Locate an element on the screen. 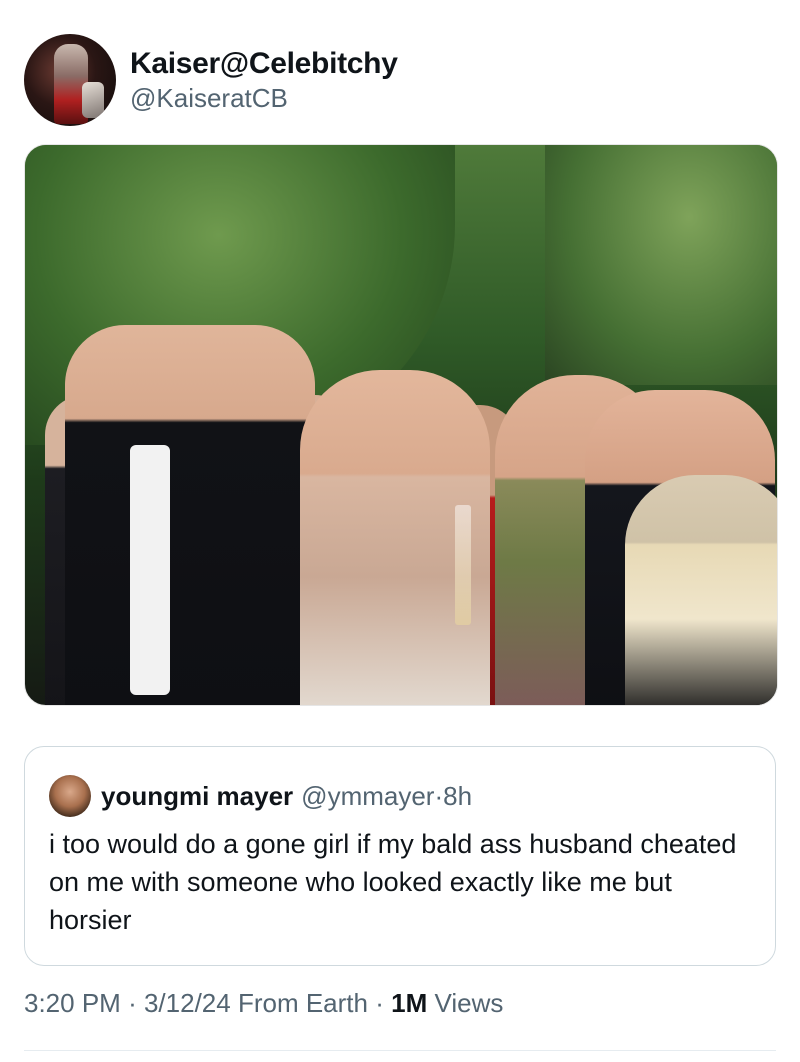 This screenshot has width=800, height=1062. photo-person-foreground is located at coordinates (701, 590).